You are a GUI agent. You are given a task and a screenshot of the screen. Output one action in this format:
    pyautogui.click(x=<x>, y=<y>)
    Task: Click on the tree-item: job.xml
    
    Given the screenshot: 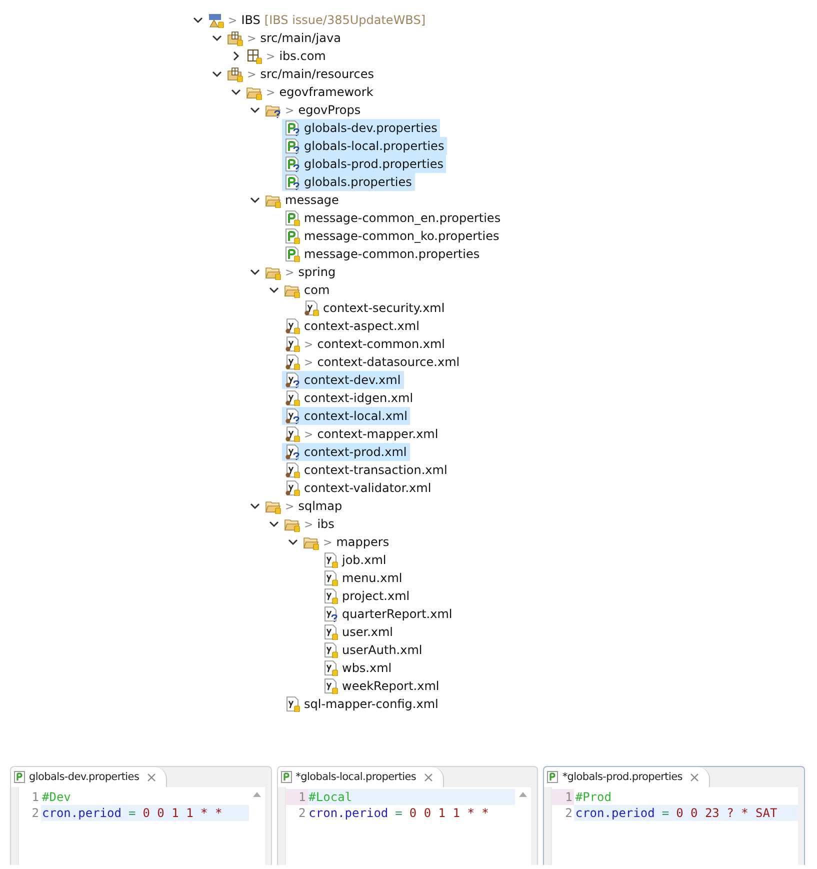 What is the action you would take?
    pyautogui.click(x=355, y=560)
    